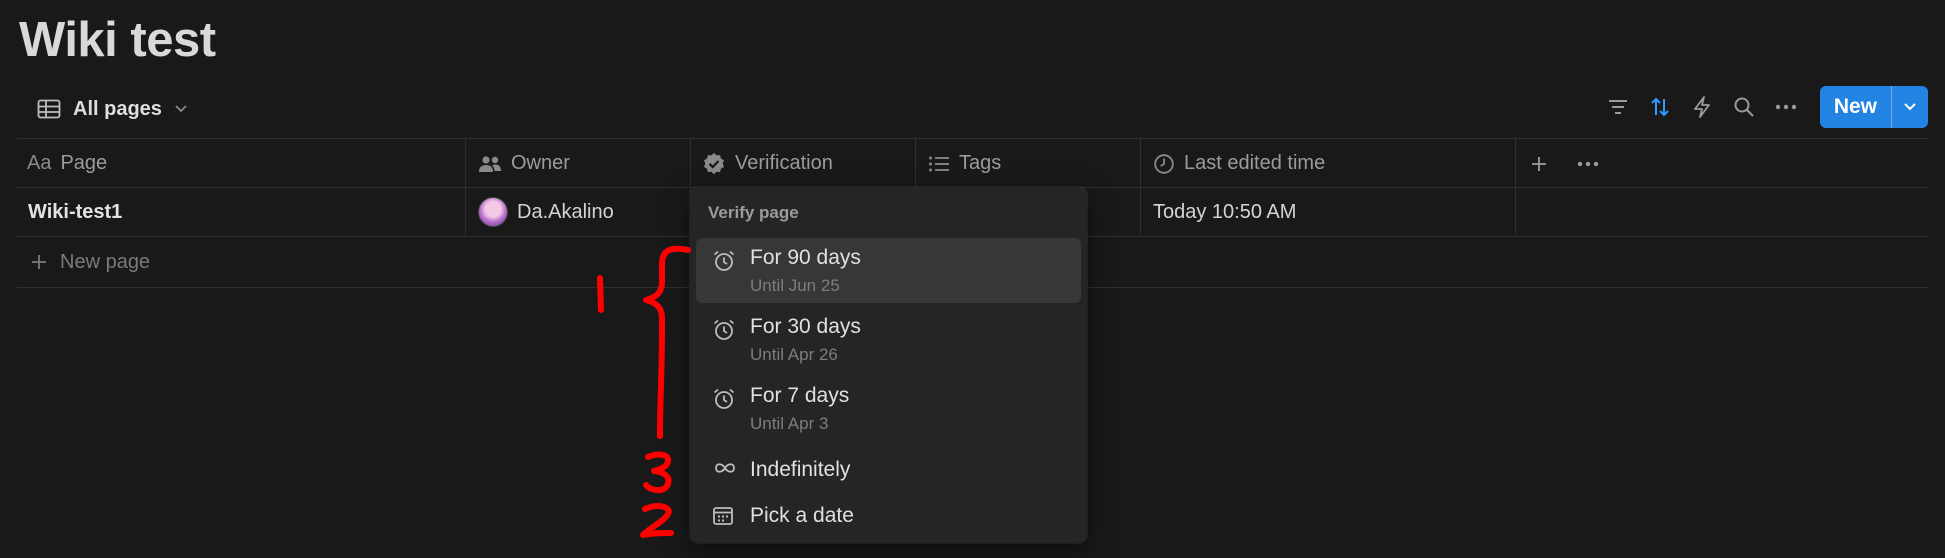 The width and height of the screenshot is (1945, 558). What do you see at coordinates (723, 518) in the screenshot?
I see `calendar-icon` at bounding box center [723, 518].